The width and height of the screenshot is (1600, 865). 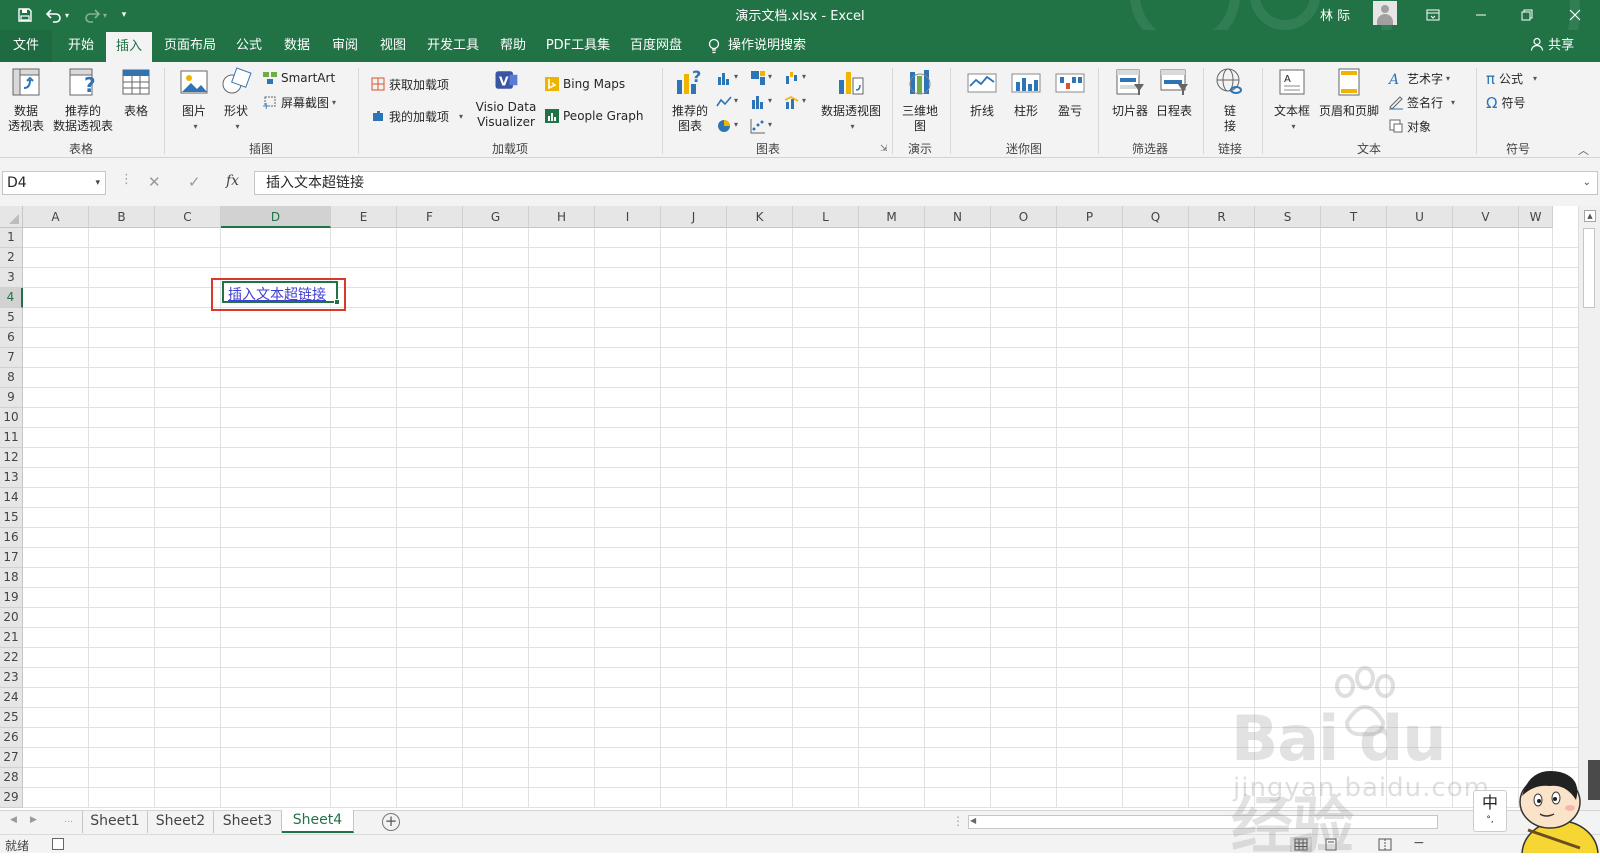 I want to click on hyperlink-text: 插入文本超链接, so click(x=277, y=294).